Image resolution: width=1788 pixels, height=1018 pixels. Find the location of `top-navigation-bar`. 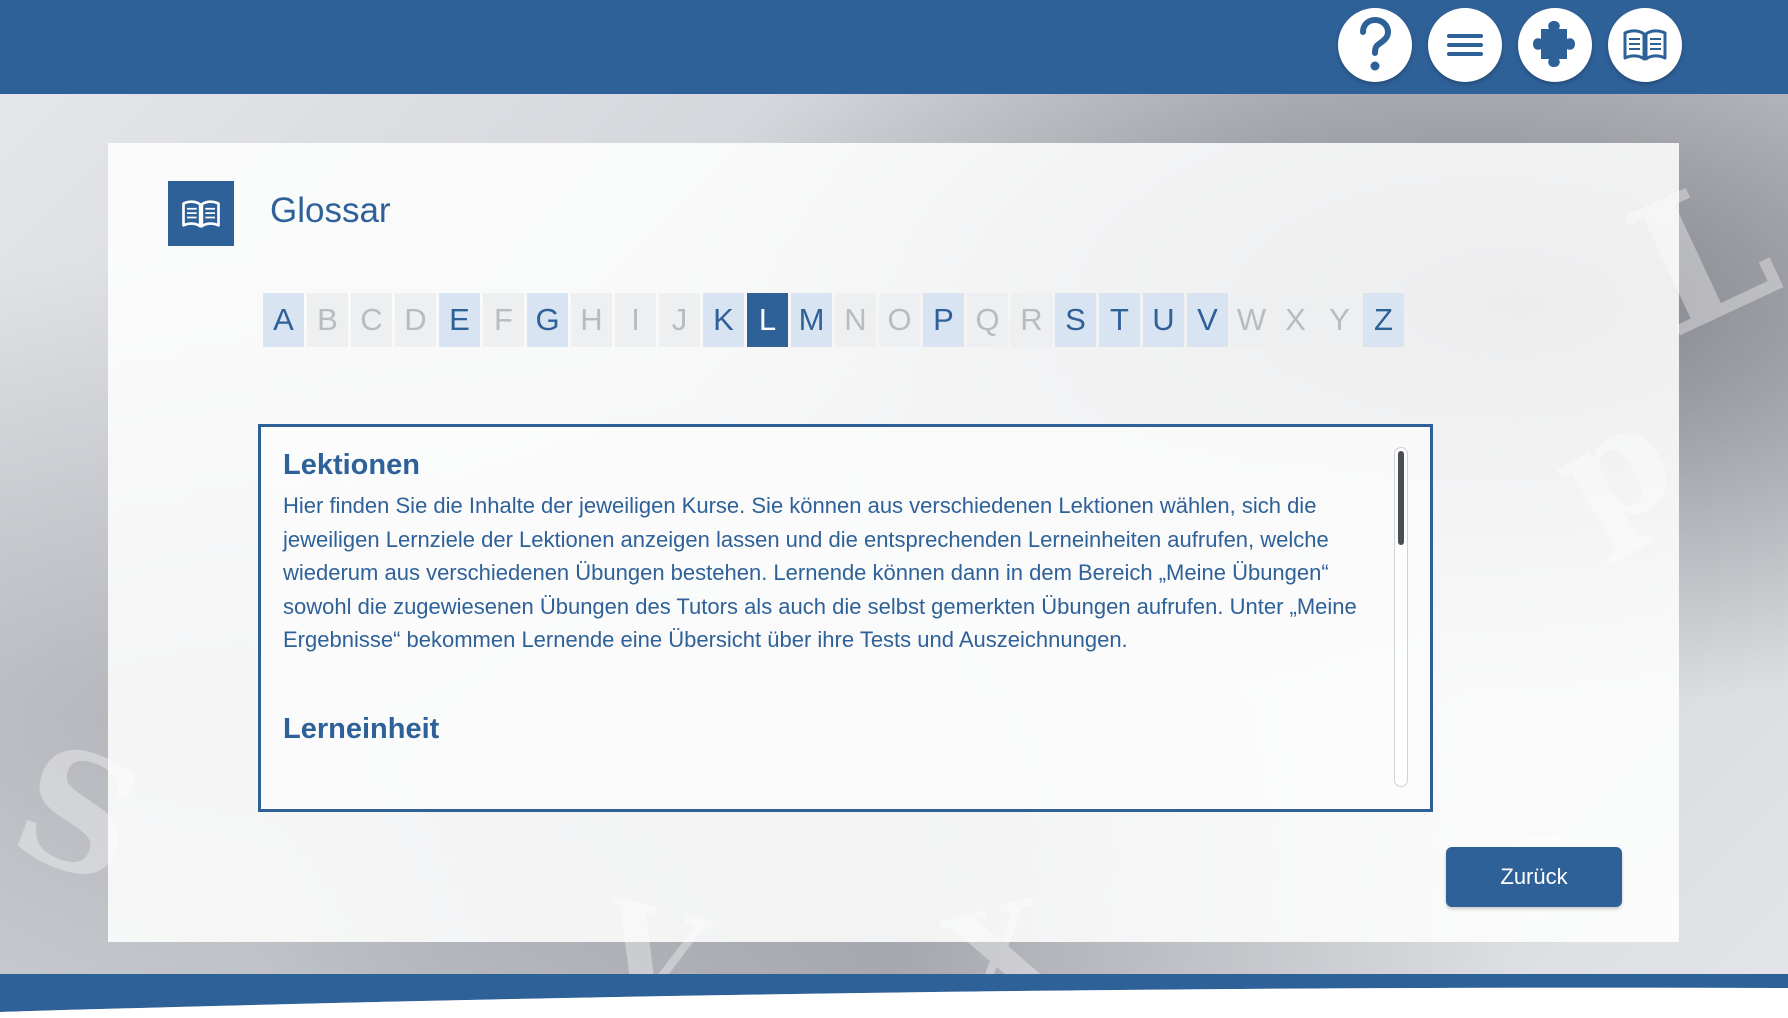

top-navigation-bar is located at coordinates (894, 47).